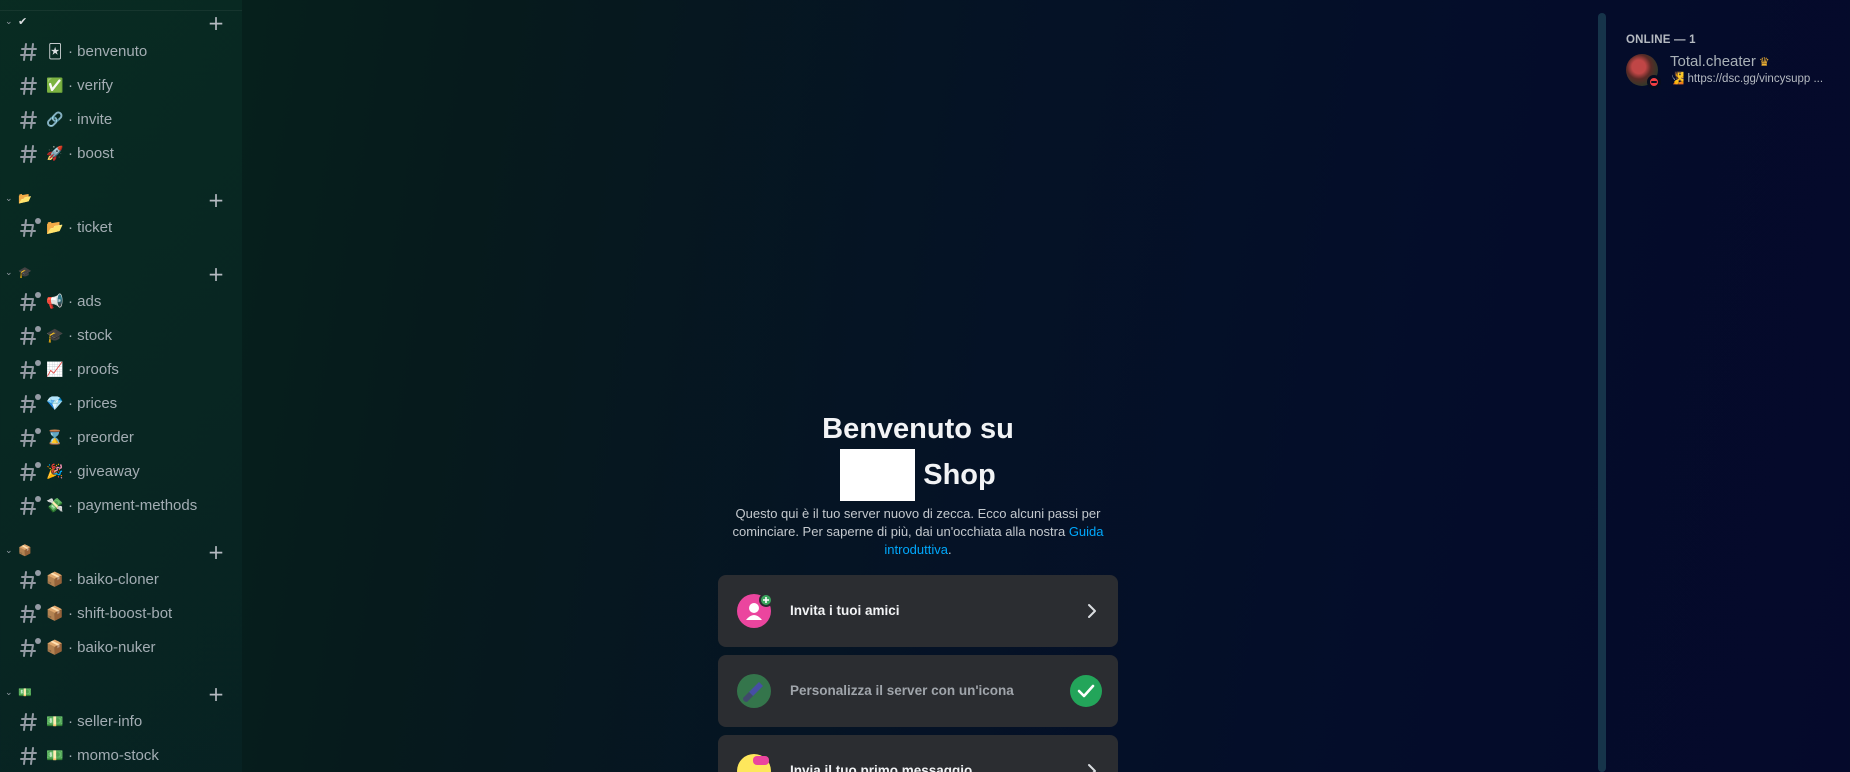 The width and height of the screenshot is (1850, 772). Describe the element at coordinates (55, 154) in the screenshot. I see `channel-emoji: 🚀` at that location.